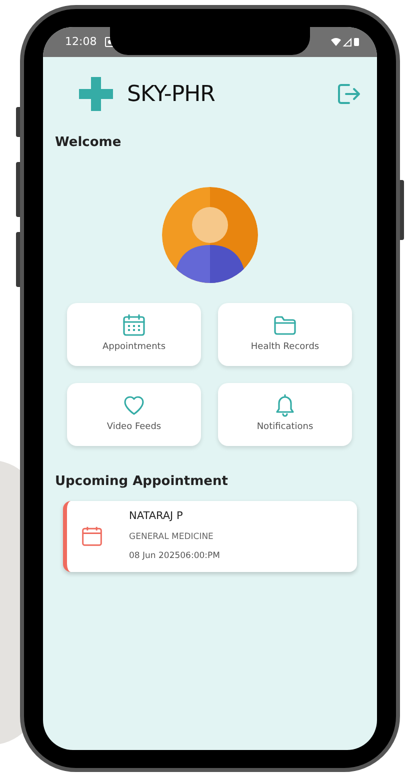 The height and width of the screenshot is (774, 406). Describe the element at coordinates (171, 94) in the screenshot. I see `app-title: SKY-PHR` at that location.